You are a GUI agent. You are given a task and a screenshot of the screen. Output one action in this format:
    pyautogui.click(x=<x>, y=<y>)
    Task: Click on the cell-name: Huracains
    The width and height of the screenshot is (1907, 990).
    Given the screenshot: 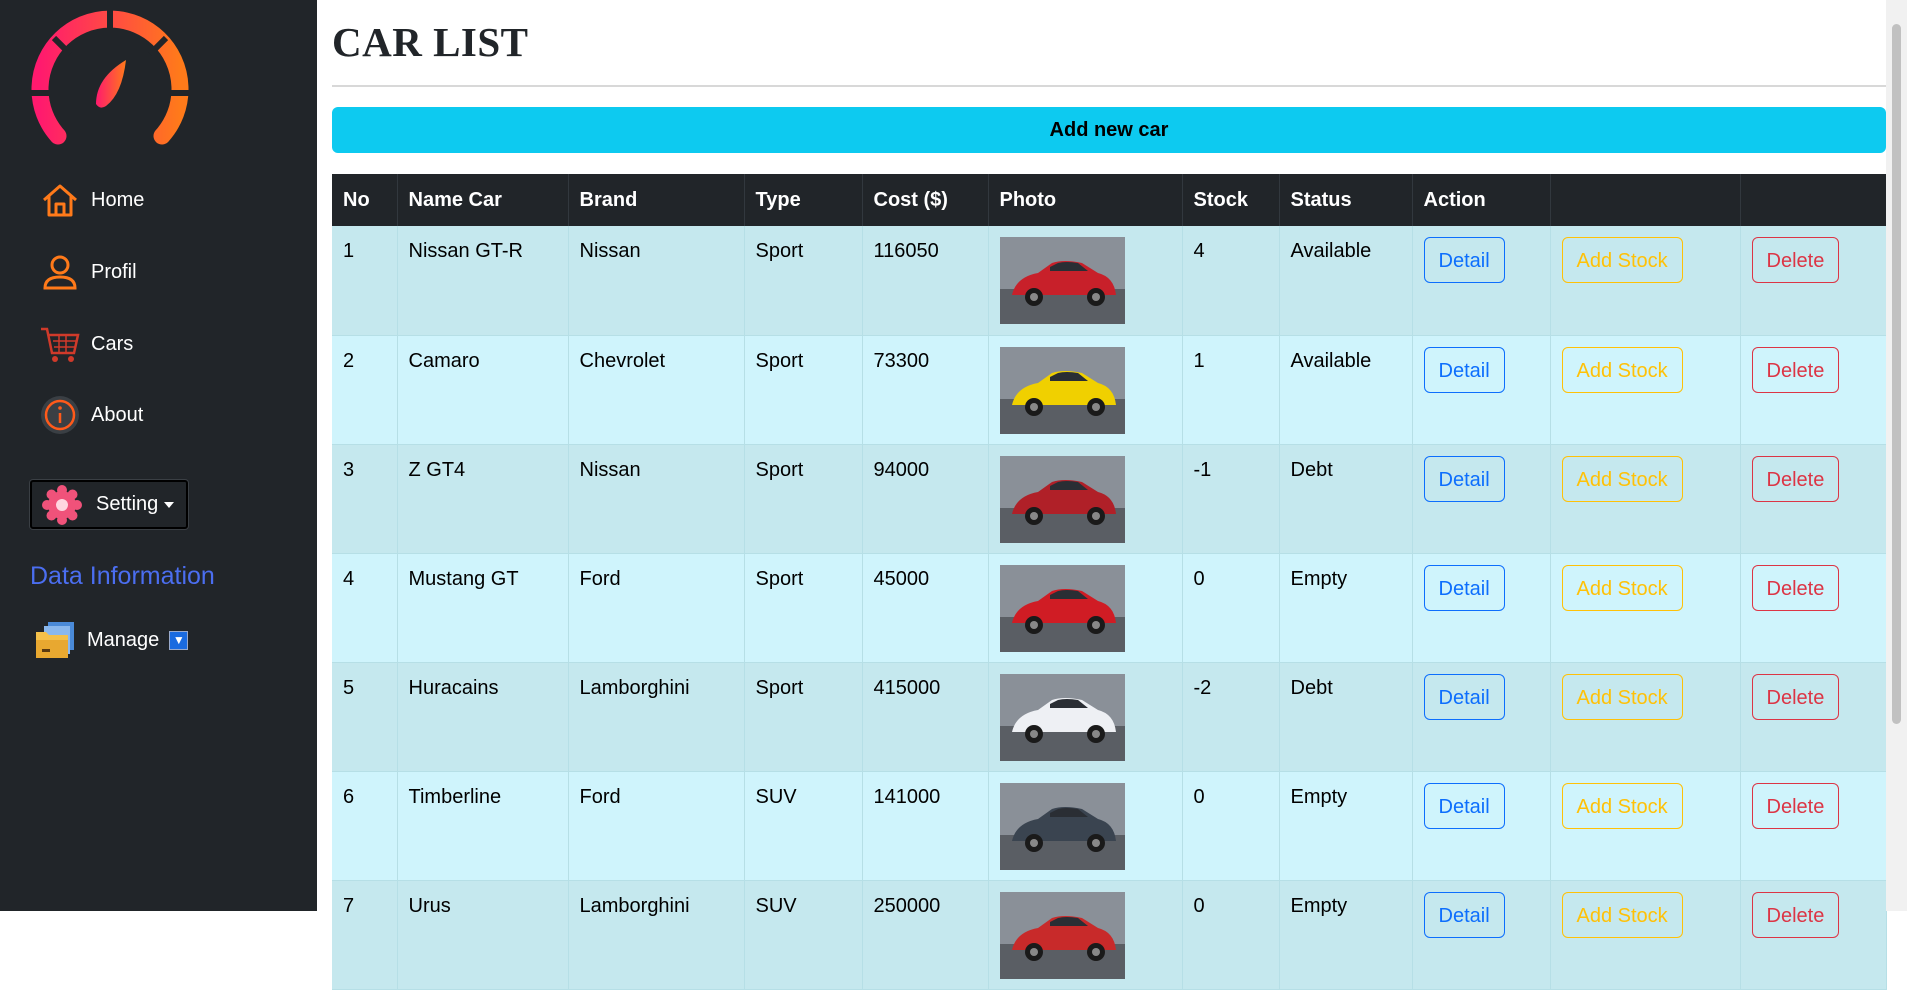 What is the action you would take?
    pyautogui.click(x=483, y=717)
    